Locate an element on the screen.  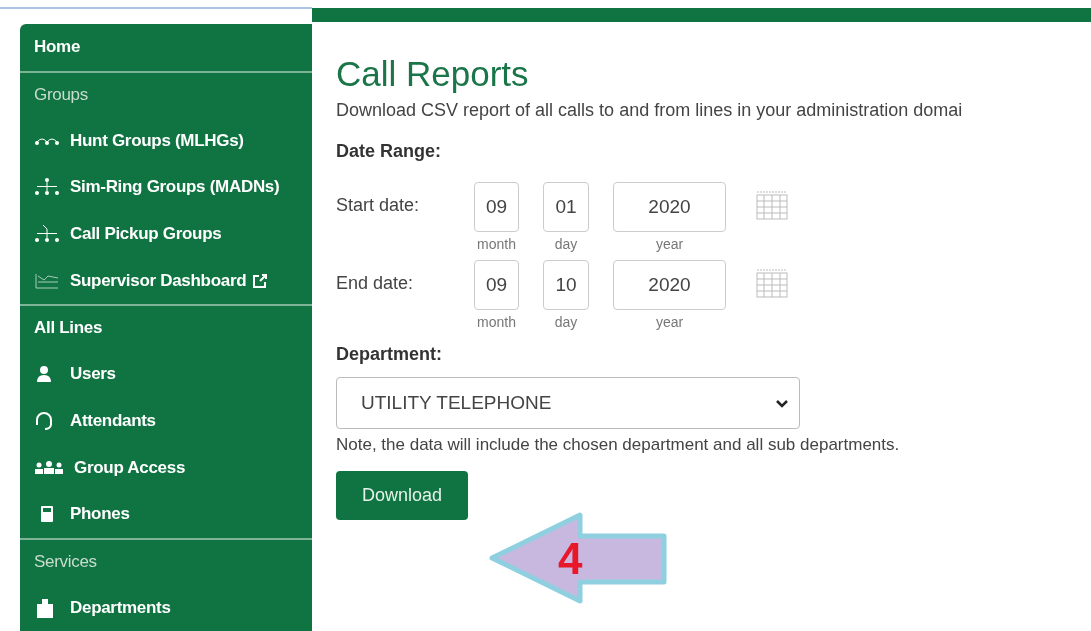
chevron-down-icon is located at coordinates (782, 403).